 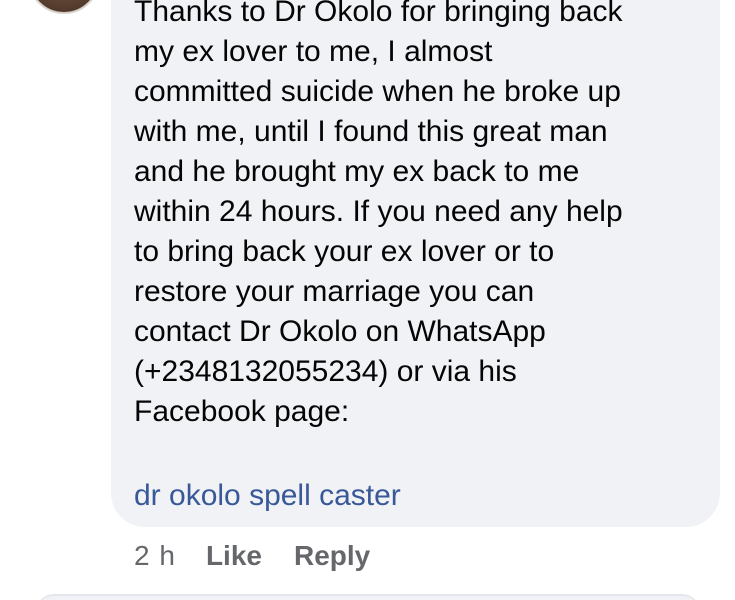 What do you see at coordinates (242, 411) in the screenshot?
I see `comment-line: Facebook page:` at bounding box center [242, 411].